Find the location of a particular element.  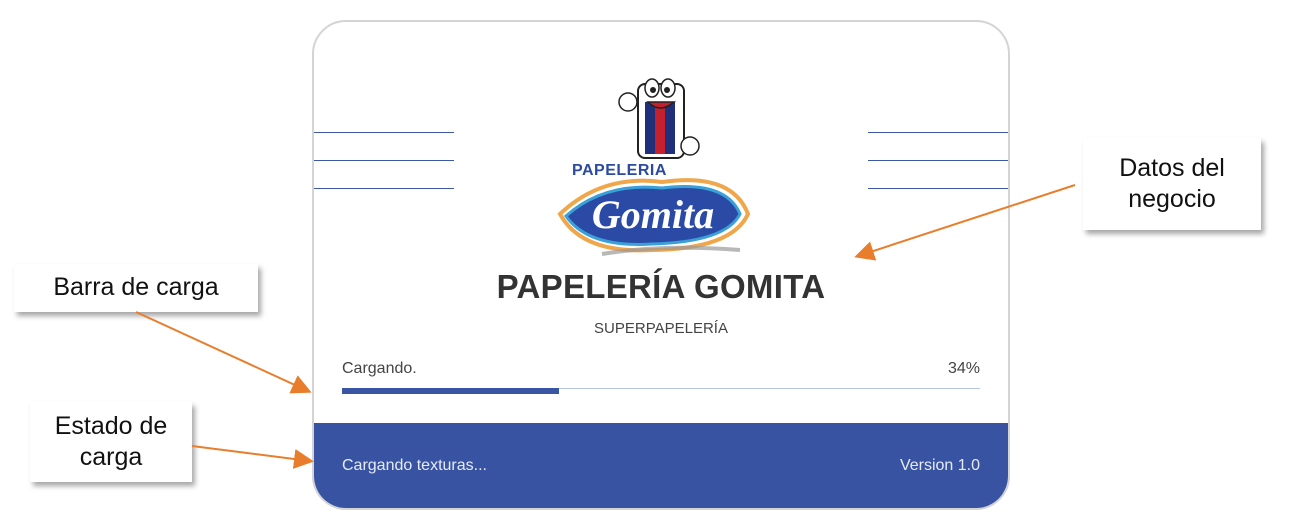

version-label: Version 1.0 is located at coordinates (939, 465).